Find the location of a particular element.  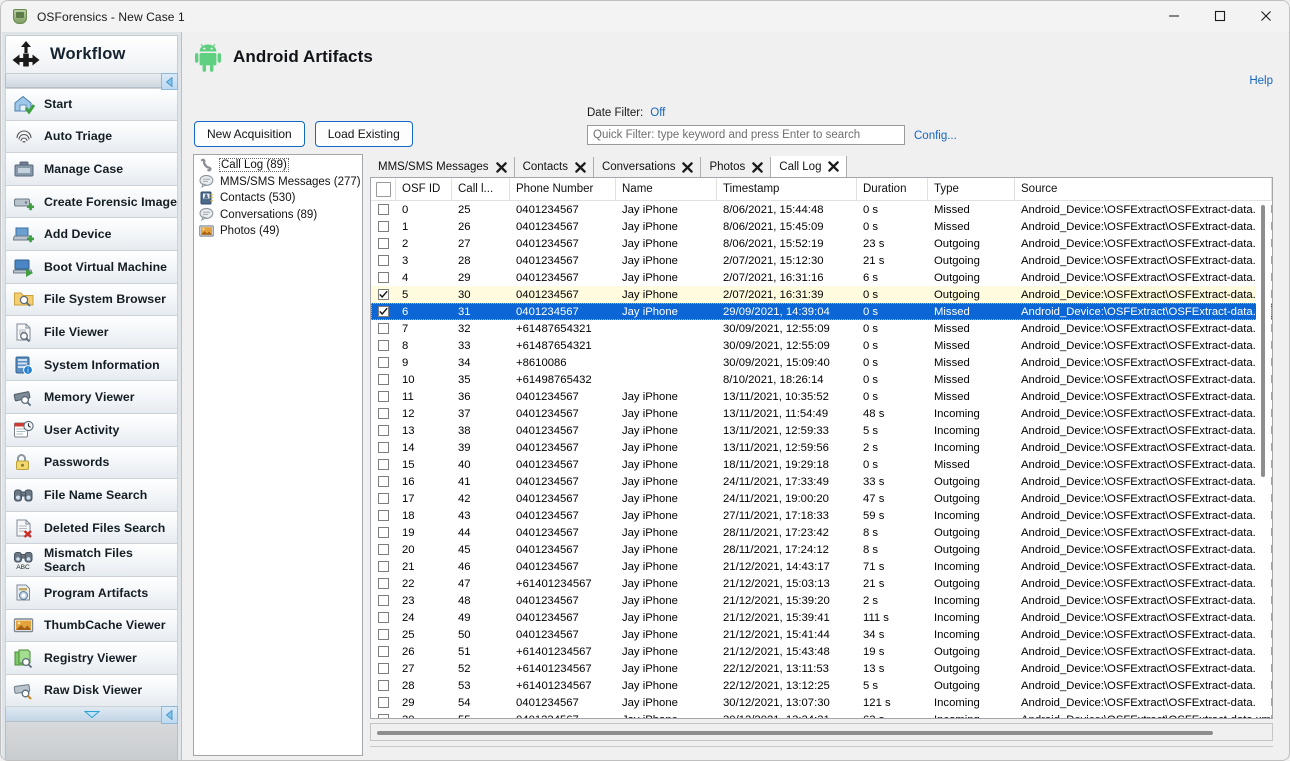

select-all-header is located at coordinates (383, 189).